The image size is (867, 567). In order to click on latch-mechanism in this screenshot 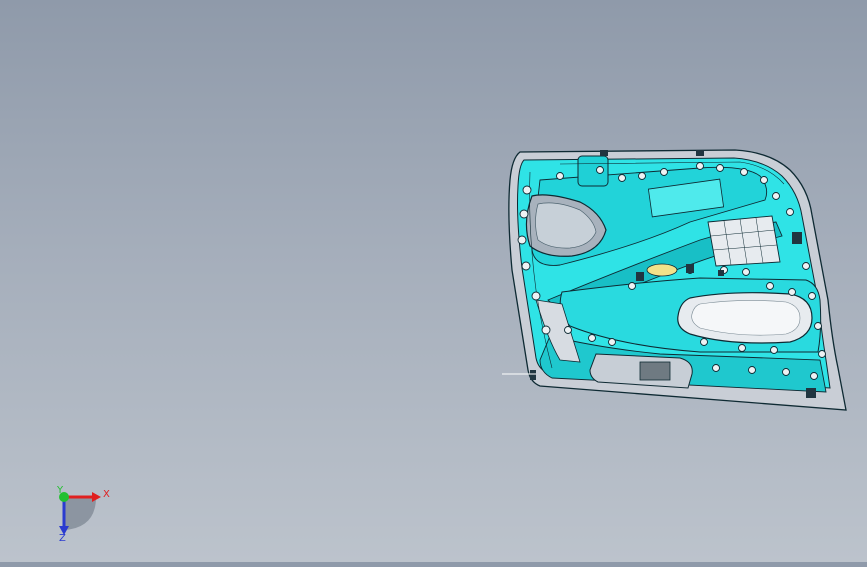, I will do `click(655, 371)`.